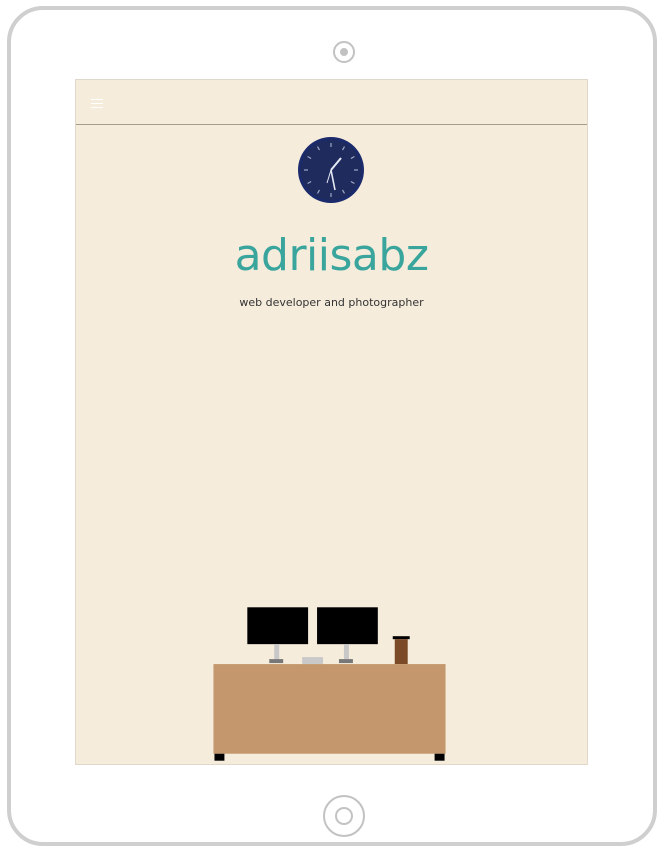 This screenshot has width=668, height=855. I want to click on desk-right-foot, so click(439, 757).